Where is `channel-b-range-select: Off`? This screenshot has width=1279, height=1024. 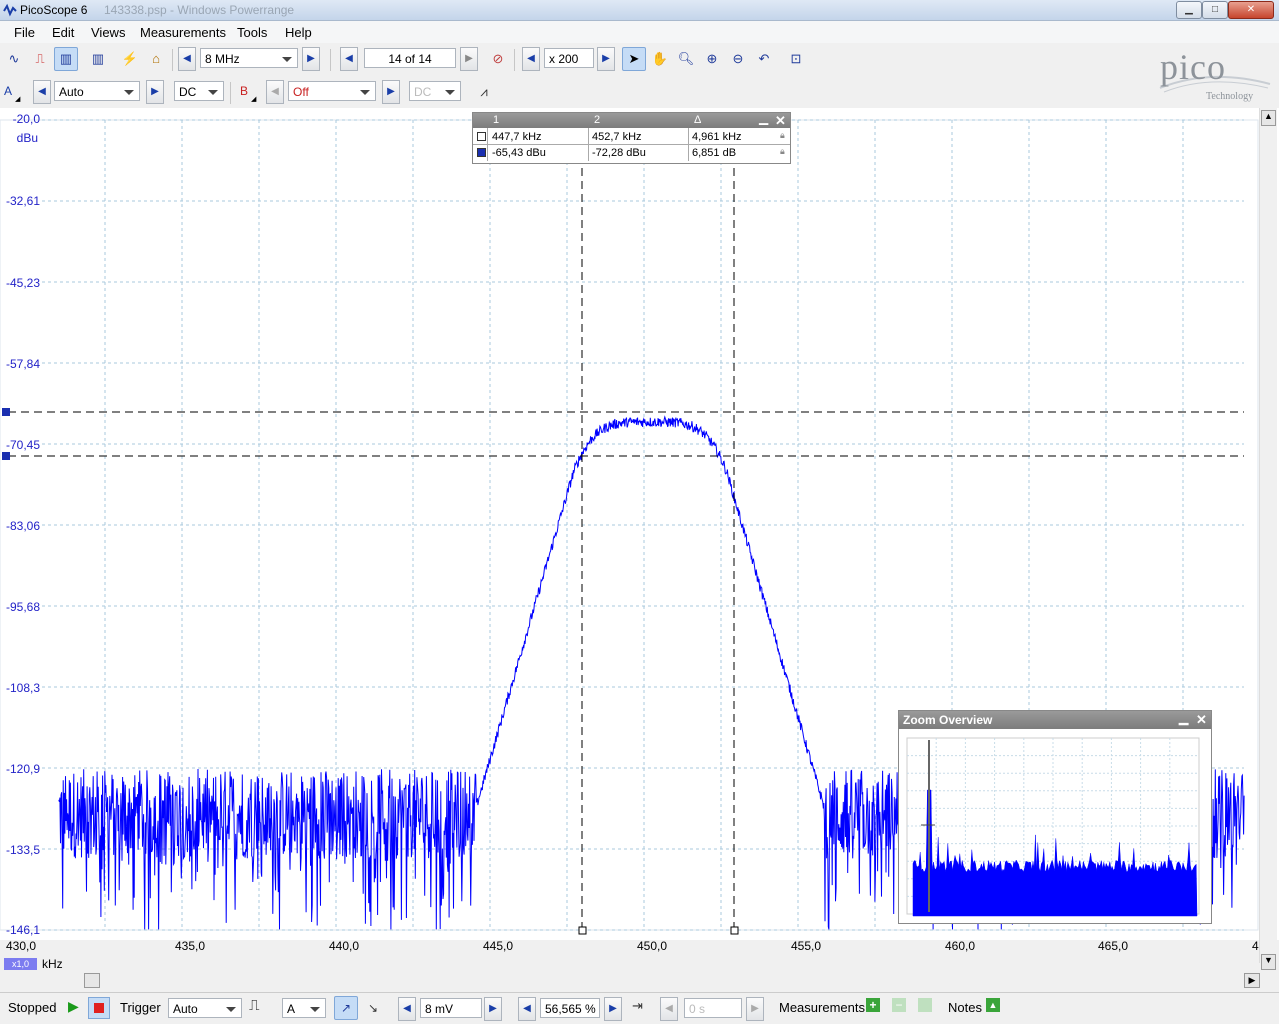 channel-b-range-select: Off is located at coordinates (332, 91).